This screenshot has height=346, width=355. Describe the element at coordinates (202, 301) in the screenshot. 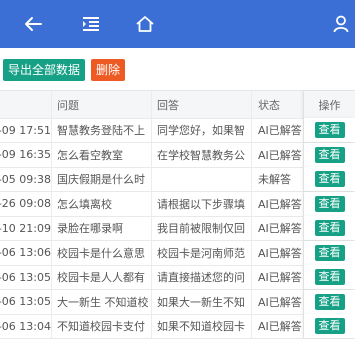

I see `answer-cell: 如果大一新生不知` at that location.